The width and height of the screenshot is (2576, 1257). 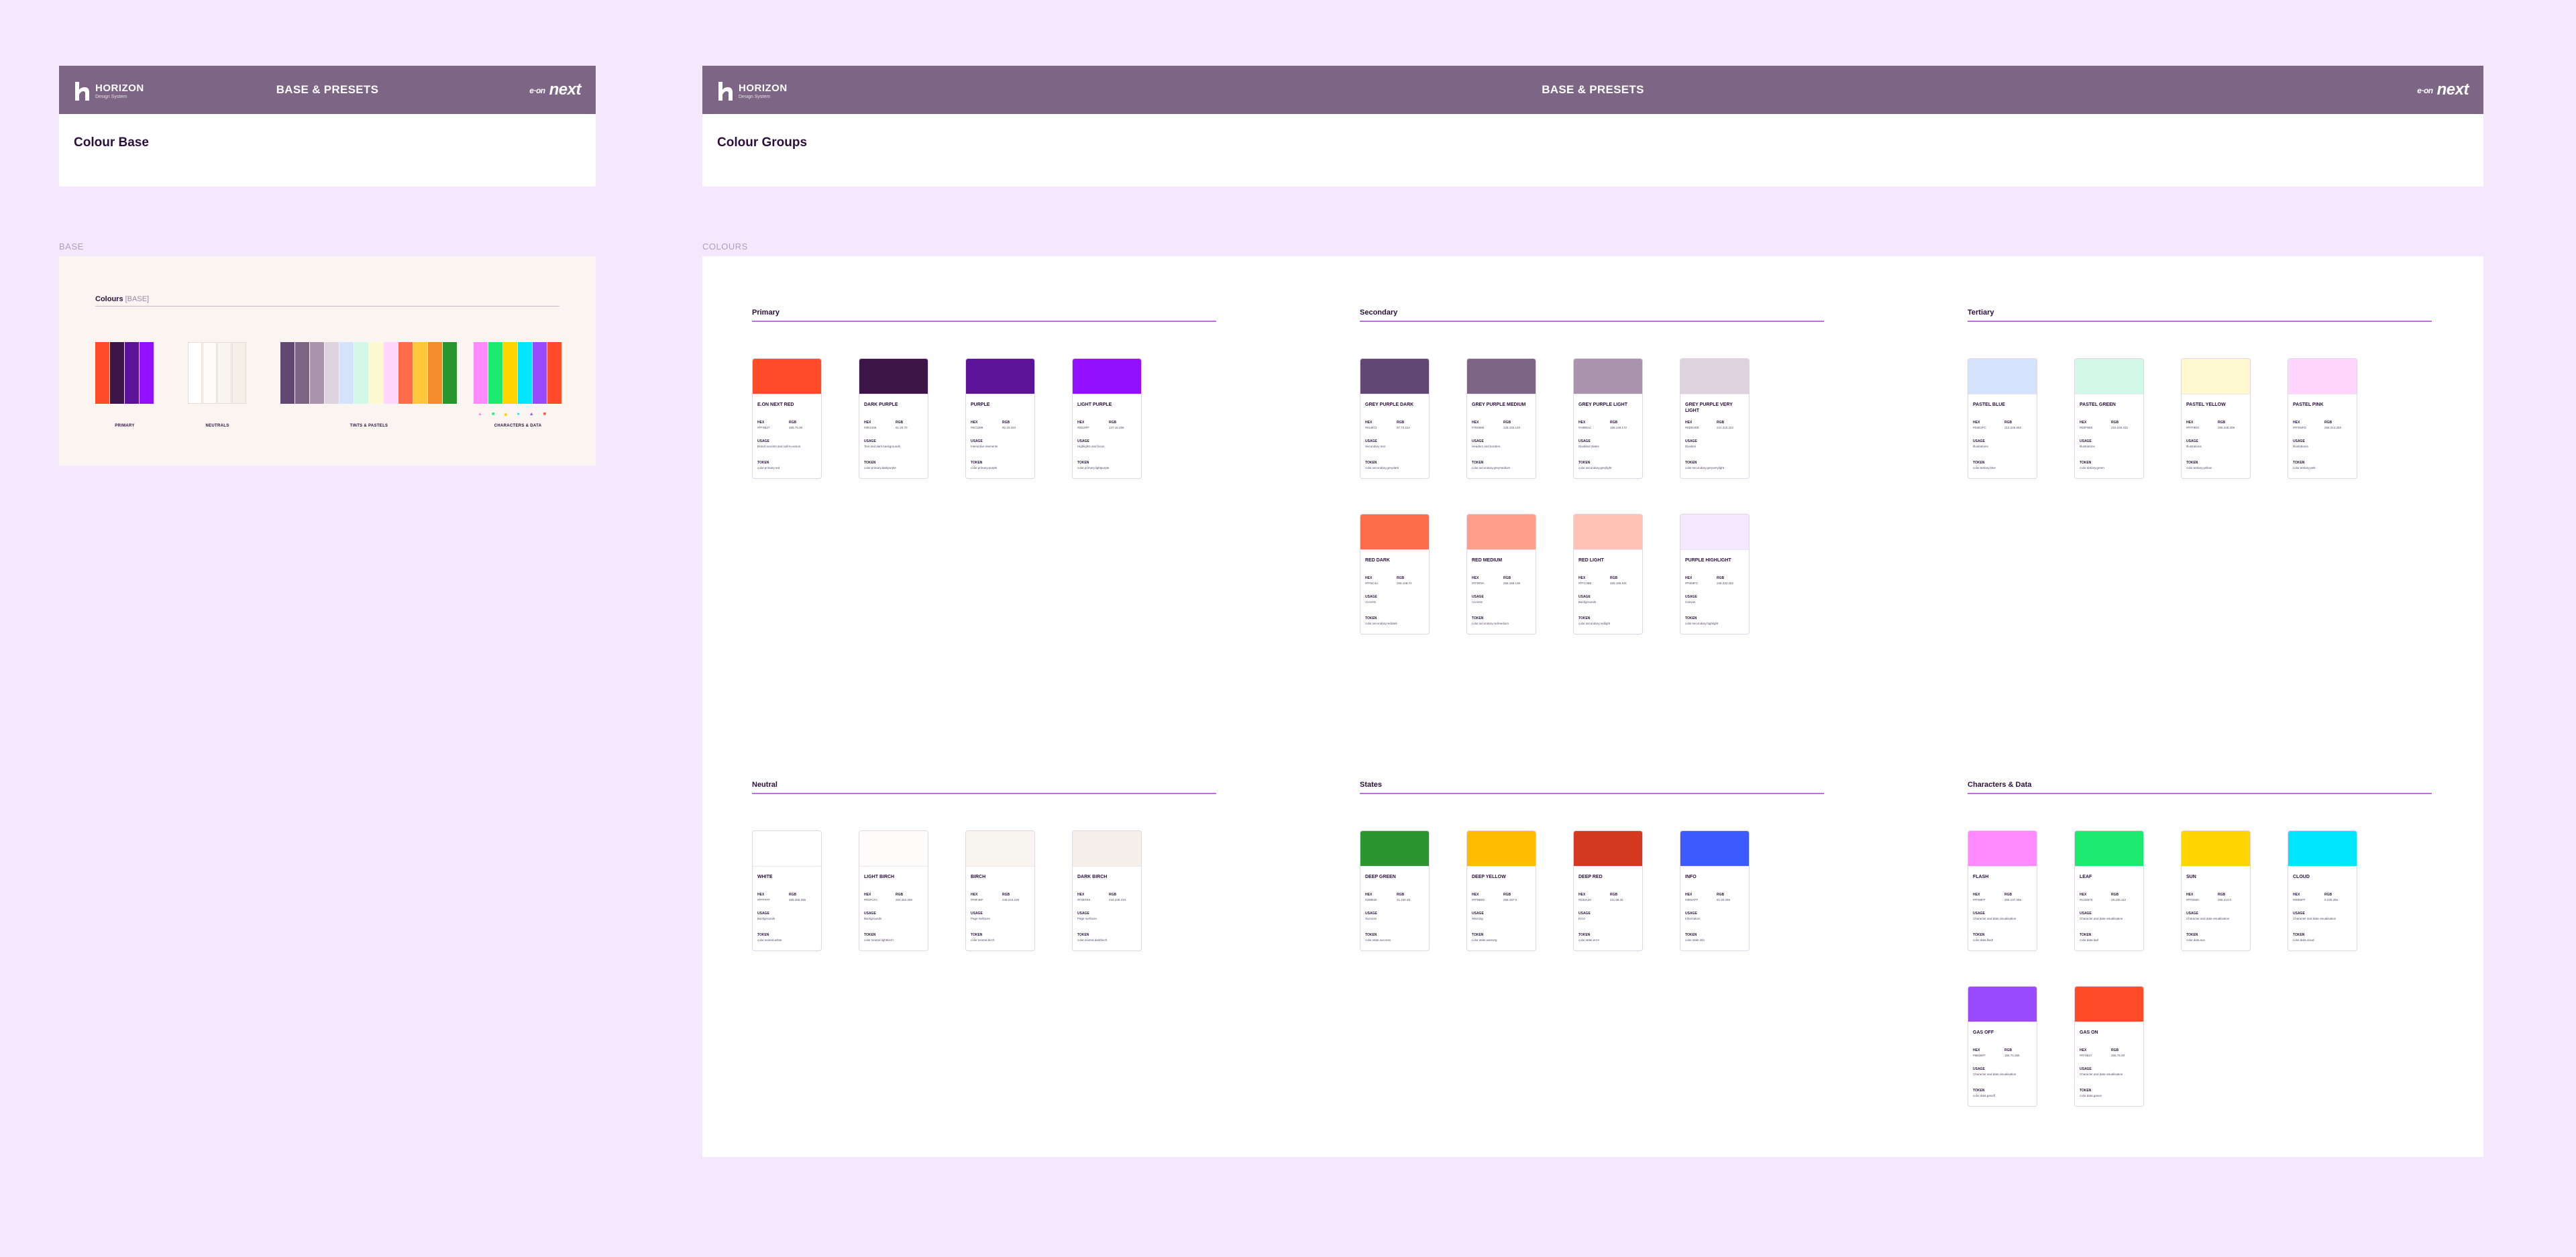 I want to click on hex-value: #FF4B27, so click(x=2086, y=1056).